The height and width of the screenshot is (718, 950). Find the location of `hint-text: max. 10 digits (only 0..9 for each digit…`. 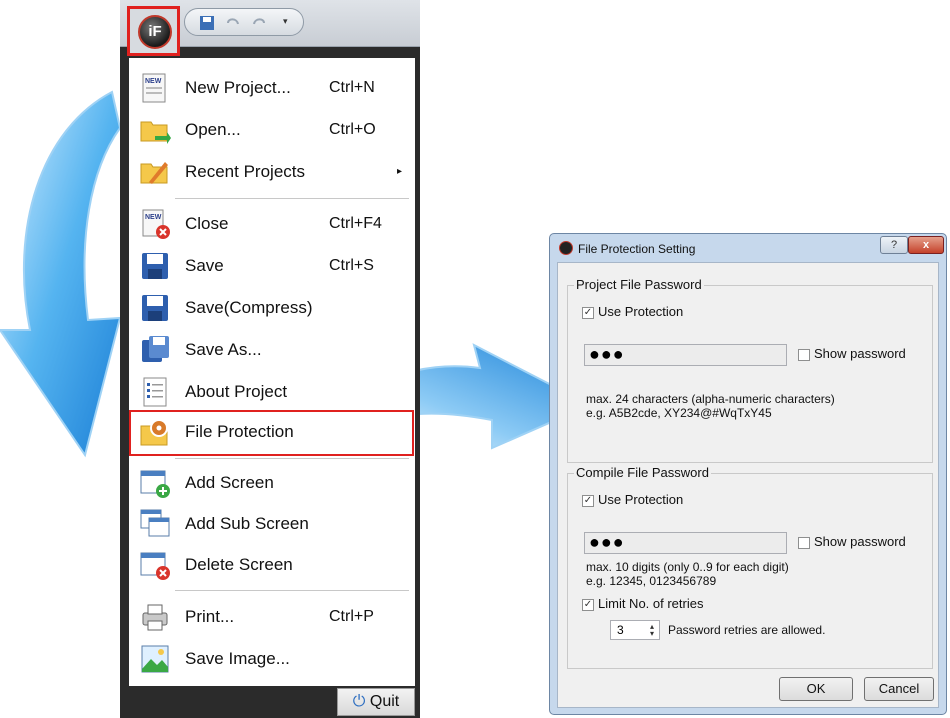

hint-text: max. 10 digits (only 0..9 for each digit… is located at coordinates (687, 567).